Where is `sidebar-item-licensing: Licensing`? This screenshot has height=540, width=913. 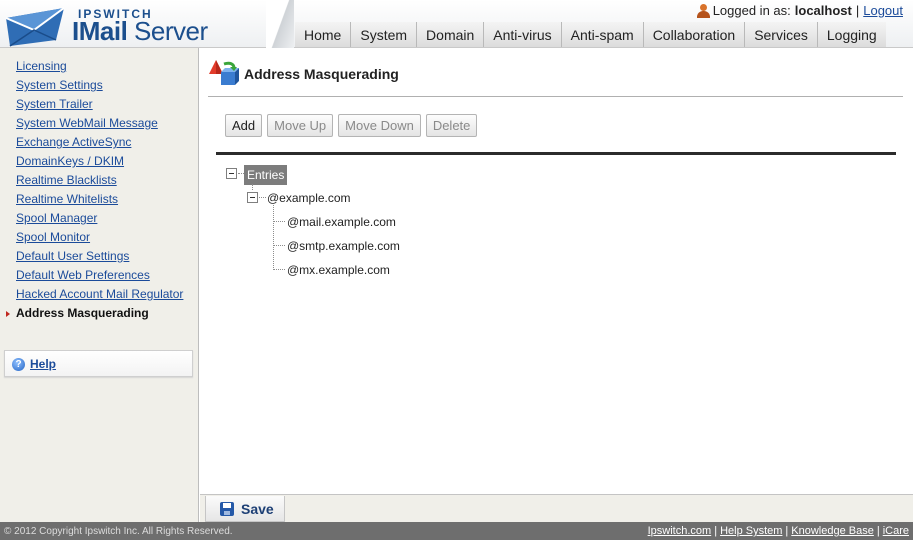
sidebar-item-licensing: Licensing is located at coordinates (99, 68).